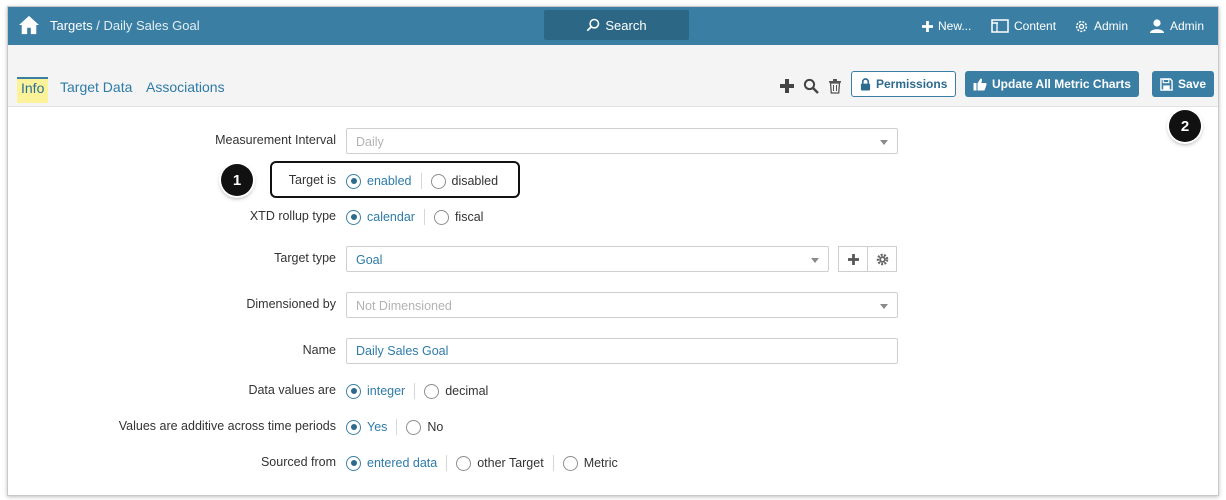 The width and height of the screenshot is (1226, 500). What do you see at coordinates (613, 391) in the screenshot?
I see `data-values-row: Data values are integer decimal` at bounding box center [613, 391].